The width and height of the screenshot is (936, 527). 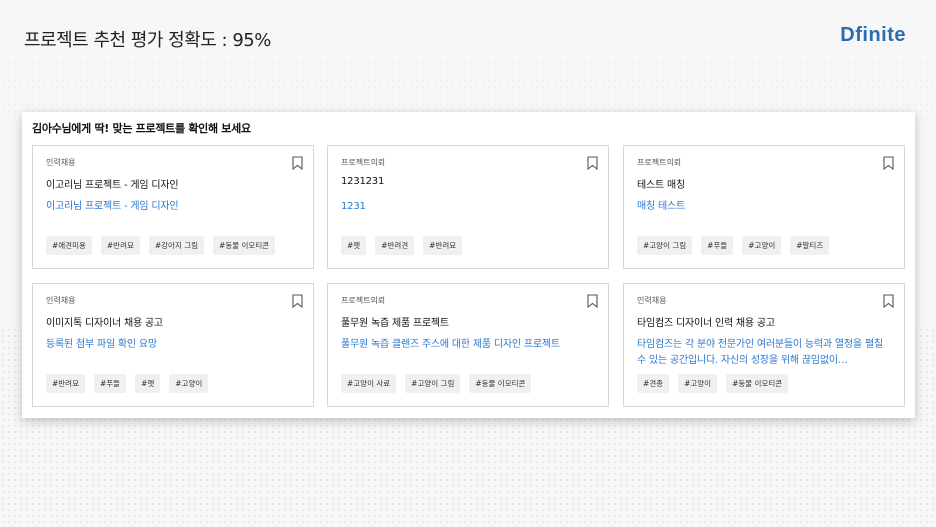 I want to click on card-description: 1231, so click(x=466, y=207).